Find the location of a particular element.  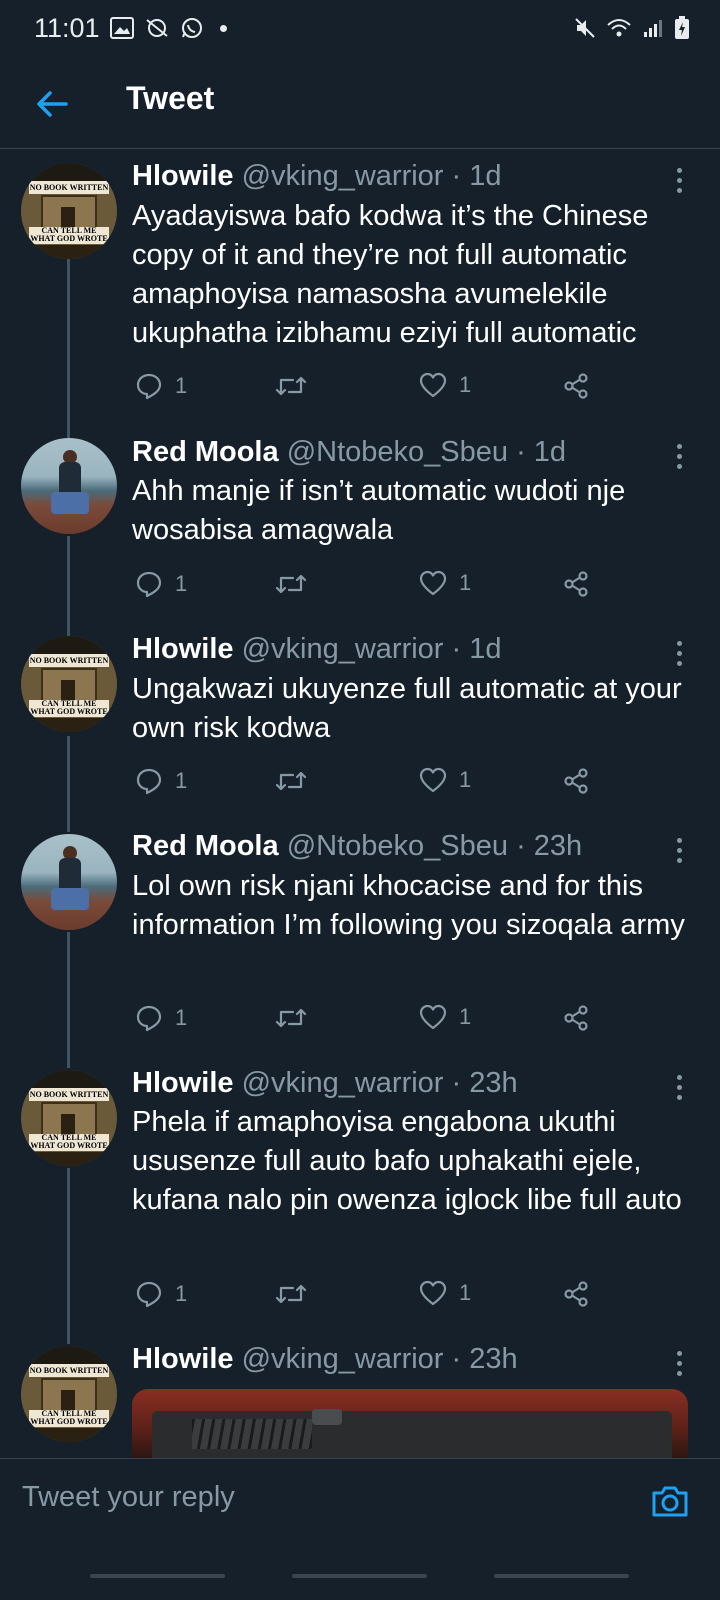

app-bar: Tweet is located at coordinates (360, 104).